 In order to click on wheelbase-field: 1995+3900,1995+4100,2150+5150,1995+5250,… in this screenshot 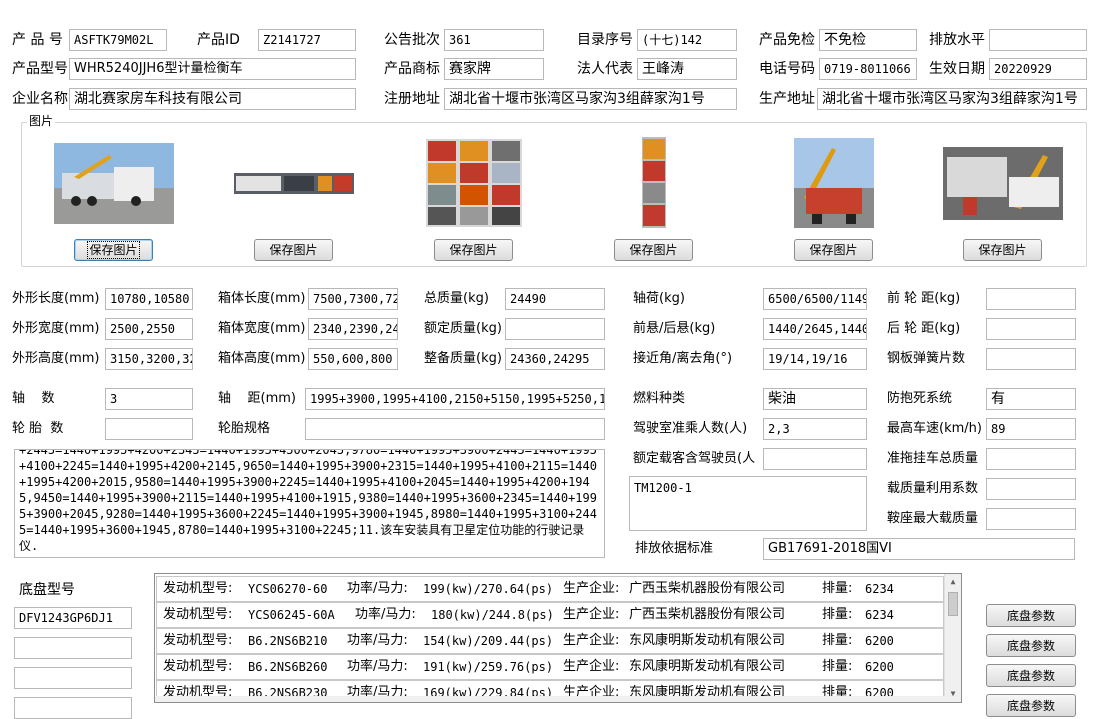, I will do `click(455, 399)`.